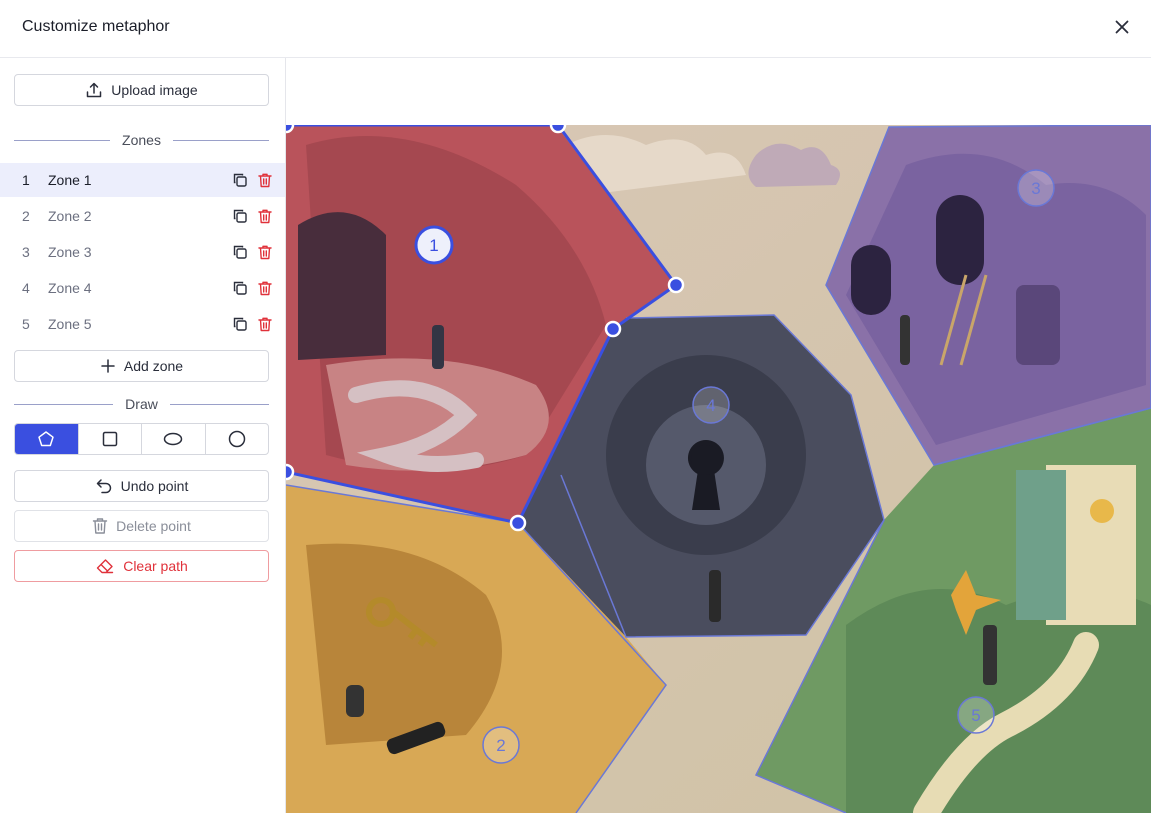 This screenshot has height=813, width=1151. I want to click on zone-number: 3, so click(26, 252).